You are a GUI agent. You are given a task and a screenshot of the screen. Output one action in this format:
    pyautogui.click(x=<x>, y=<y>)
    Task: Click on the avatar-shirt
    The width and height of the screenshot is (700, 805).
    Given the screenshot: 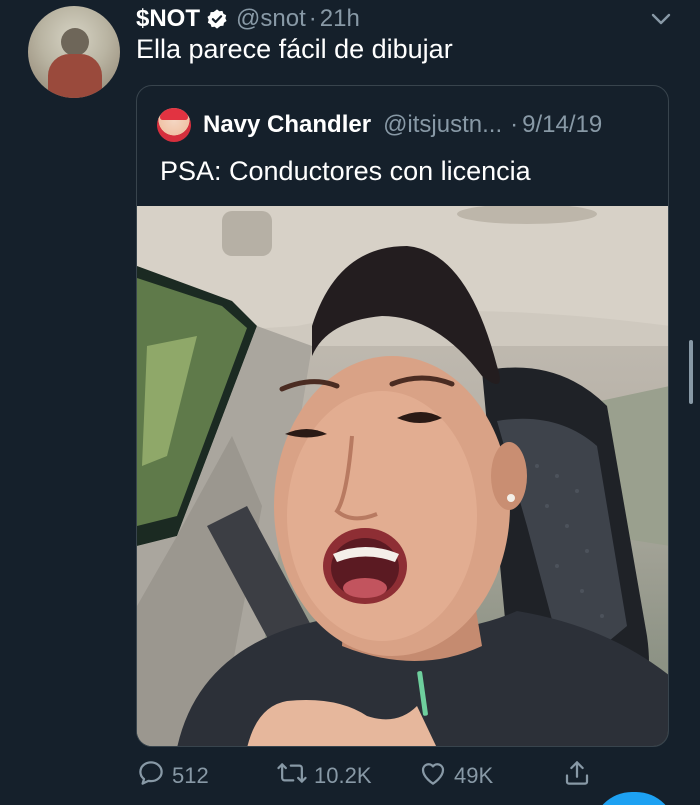 What is the action you would take?
    pyautogui.click(x=75, y=76)
    